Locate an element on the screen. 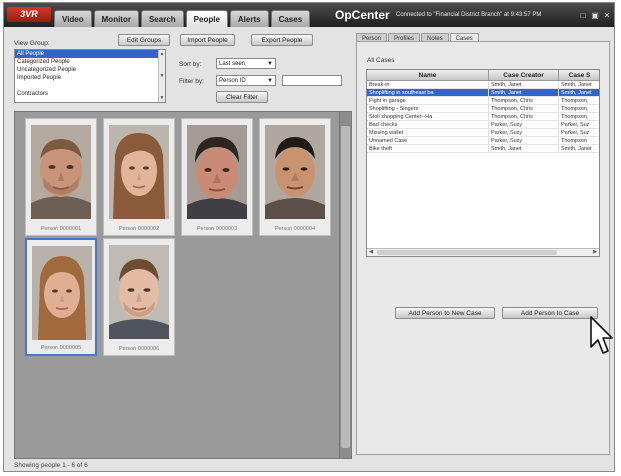 Image resolution: width=621 pixels, height=476 pixels. case-row: Unnamed Case Parker, Suzy Thompson is located at coordinates (483, 141).